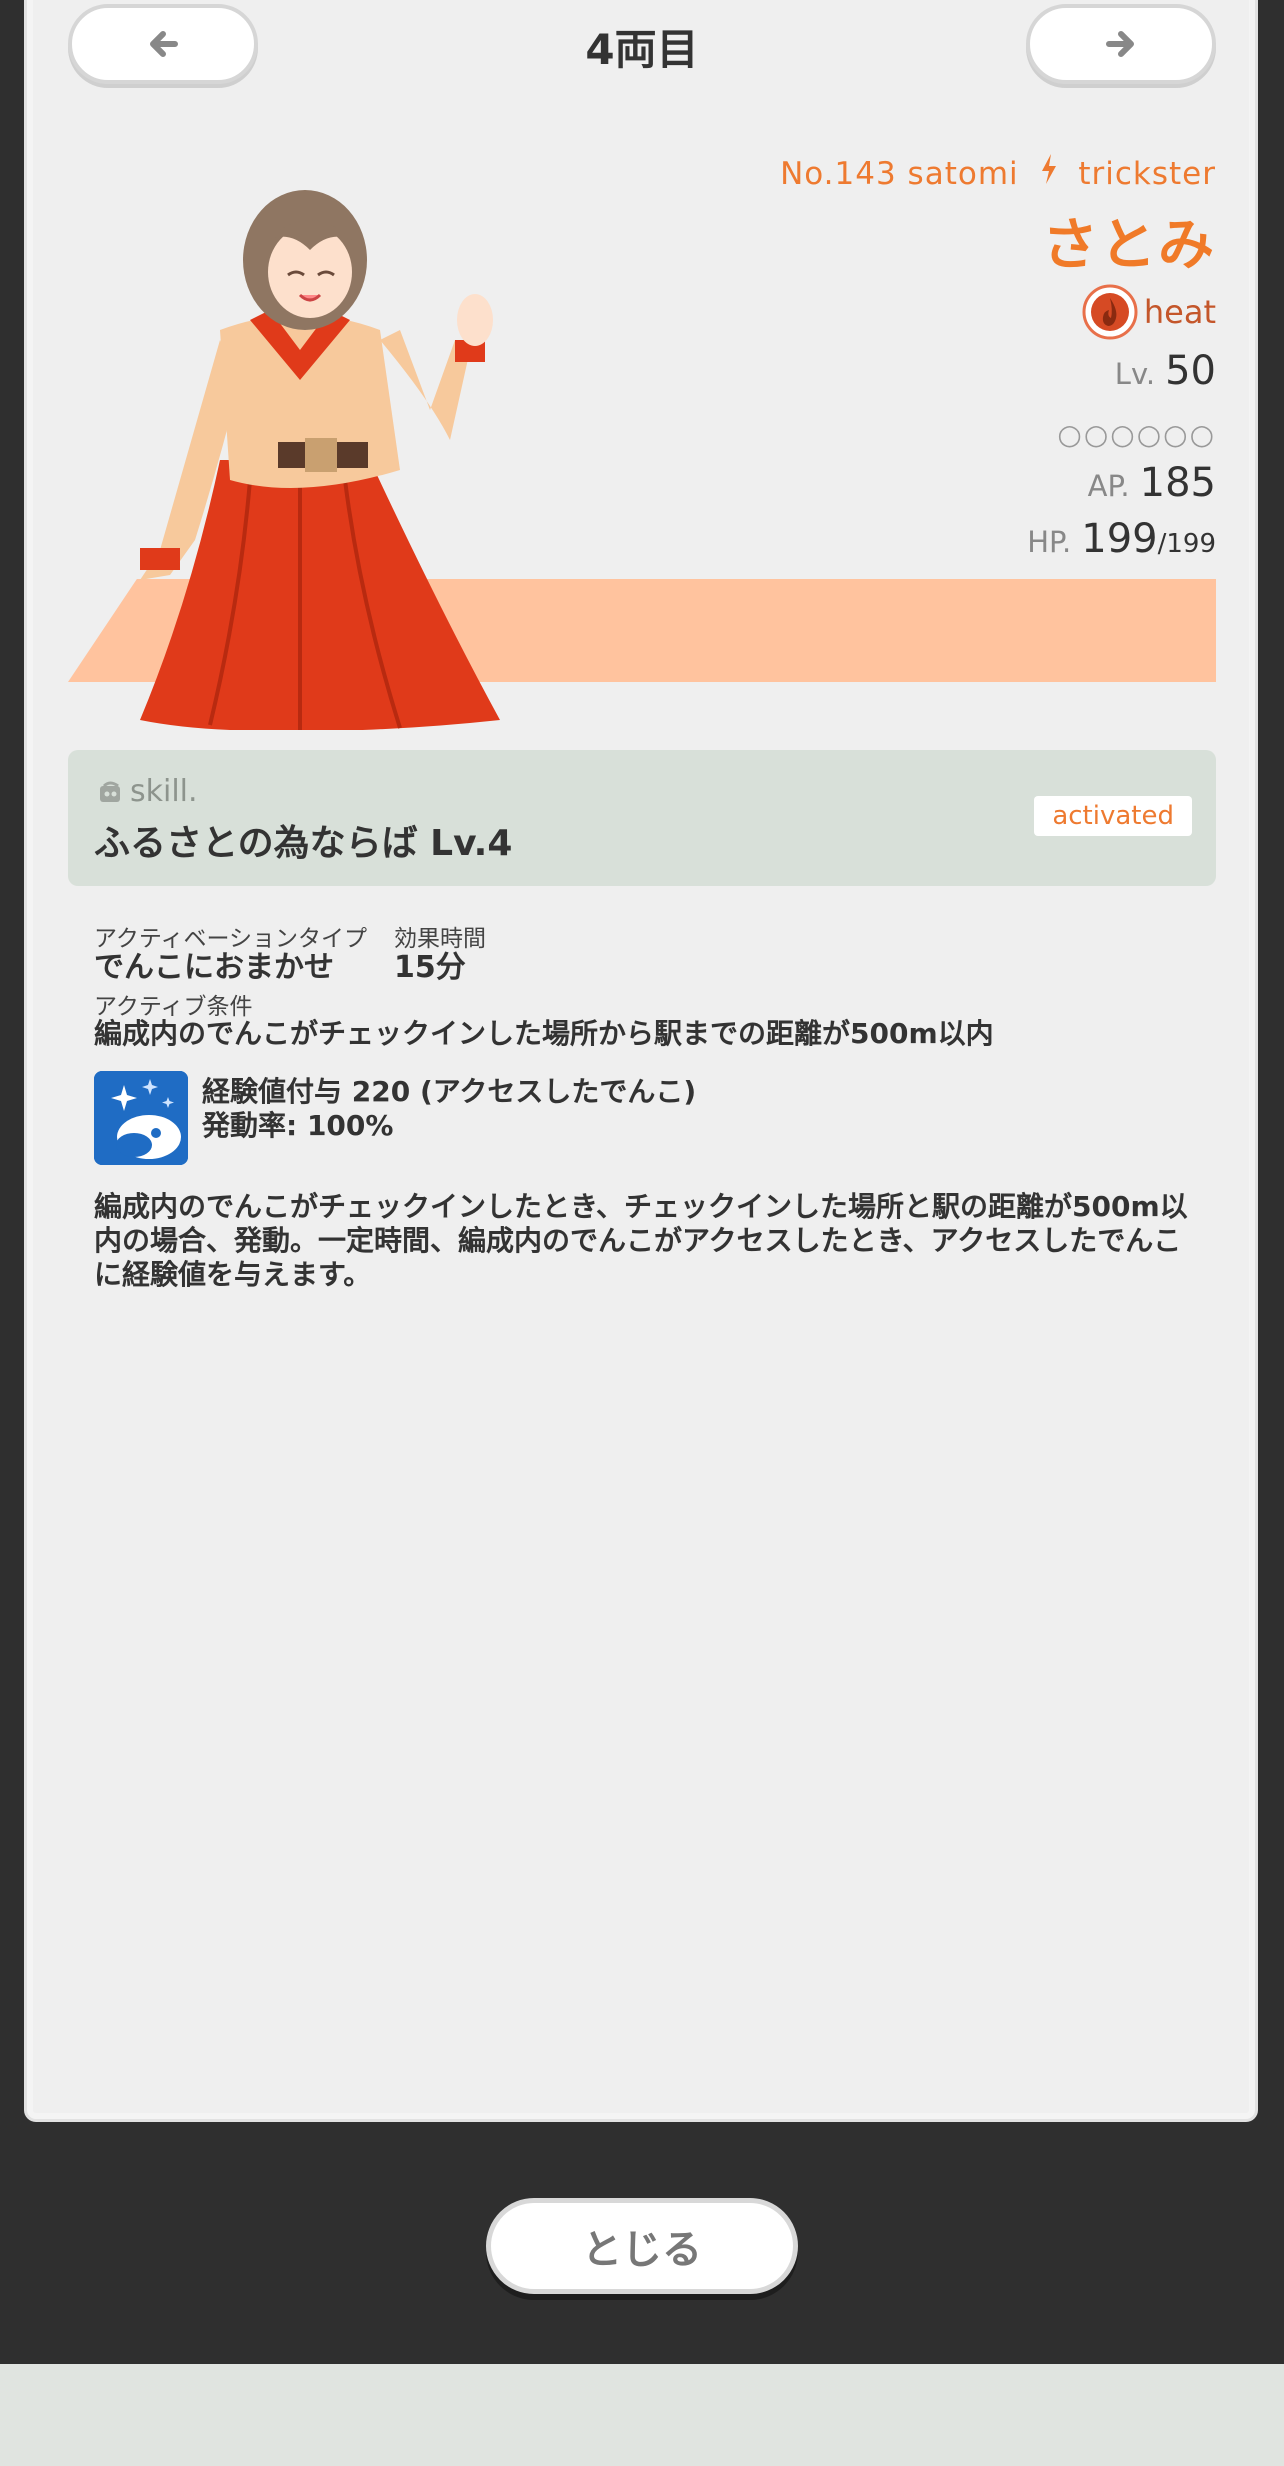  Describe the element at coordinates (1147, 174) in the screenshot. I see `character-type: trickster` at that location.